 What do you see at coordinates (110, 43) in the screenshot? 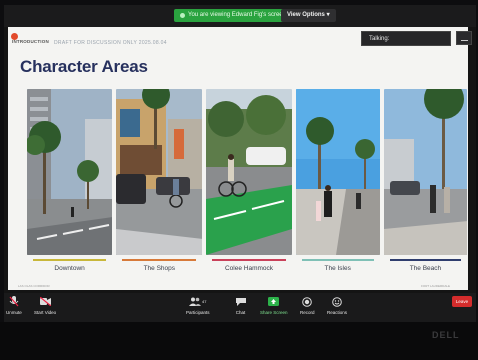
I see `draft-notice: DRAFT FOR DISCUSSION ONLY 2025.08.04` at bounding box center [110, 43].